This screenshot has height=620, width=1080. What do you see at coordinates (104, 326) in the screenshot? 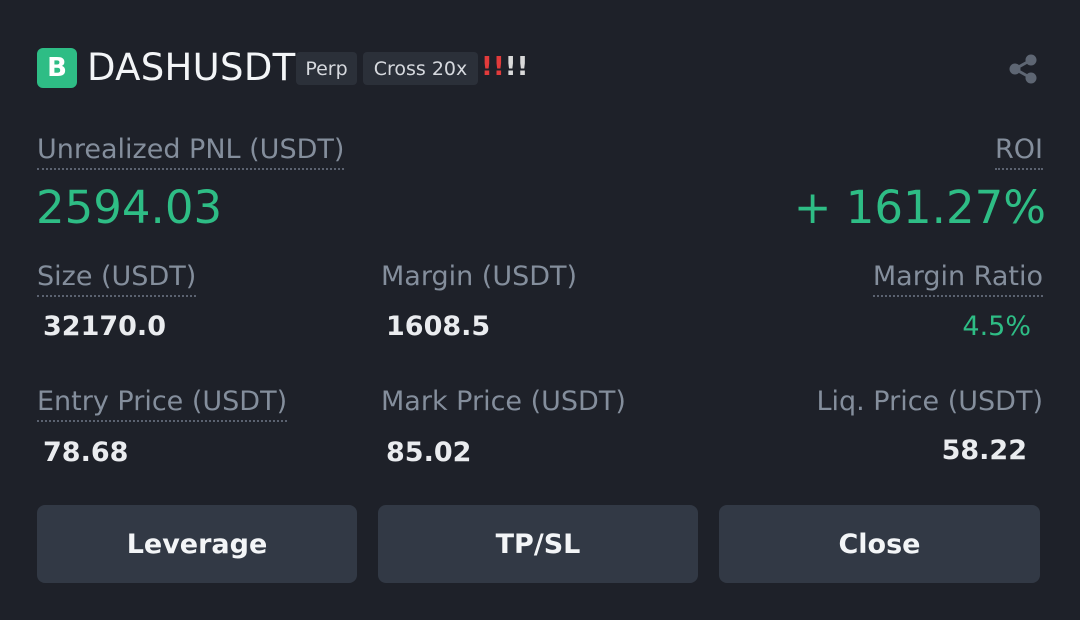
I see `size-value: 32170.0` at bounding box center [104, 326].